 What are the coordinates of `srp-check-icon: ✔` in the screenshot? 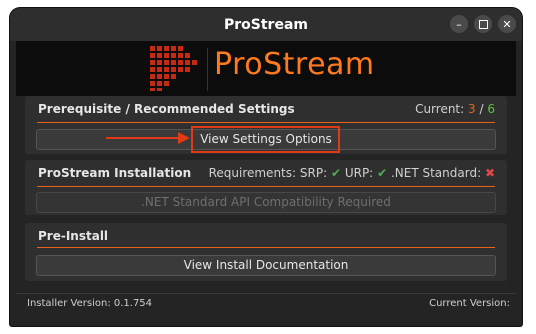 It's located at (335, 173).